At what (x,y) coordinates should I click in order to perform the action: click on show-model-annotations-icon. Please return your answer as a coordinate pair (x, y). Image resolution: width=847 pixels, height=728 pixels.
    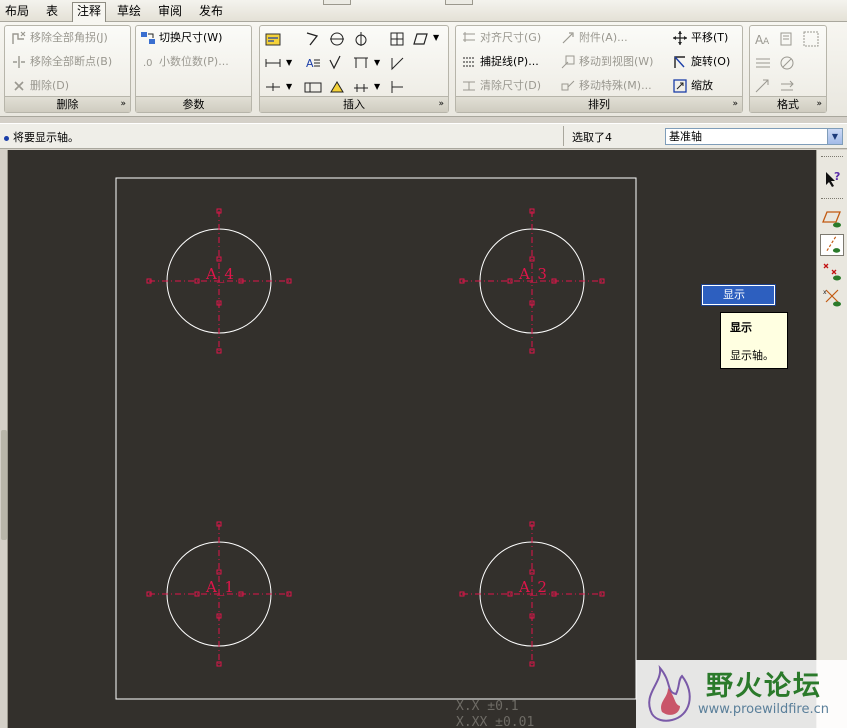
    Looking at the image, I should click on (273, 39).